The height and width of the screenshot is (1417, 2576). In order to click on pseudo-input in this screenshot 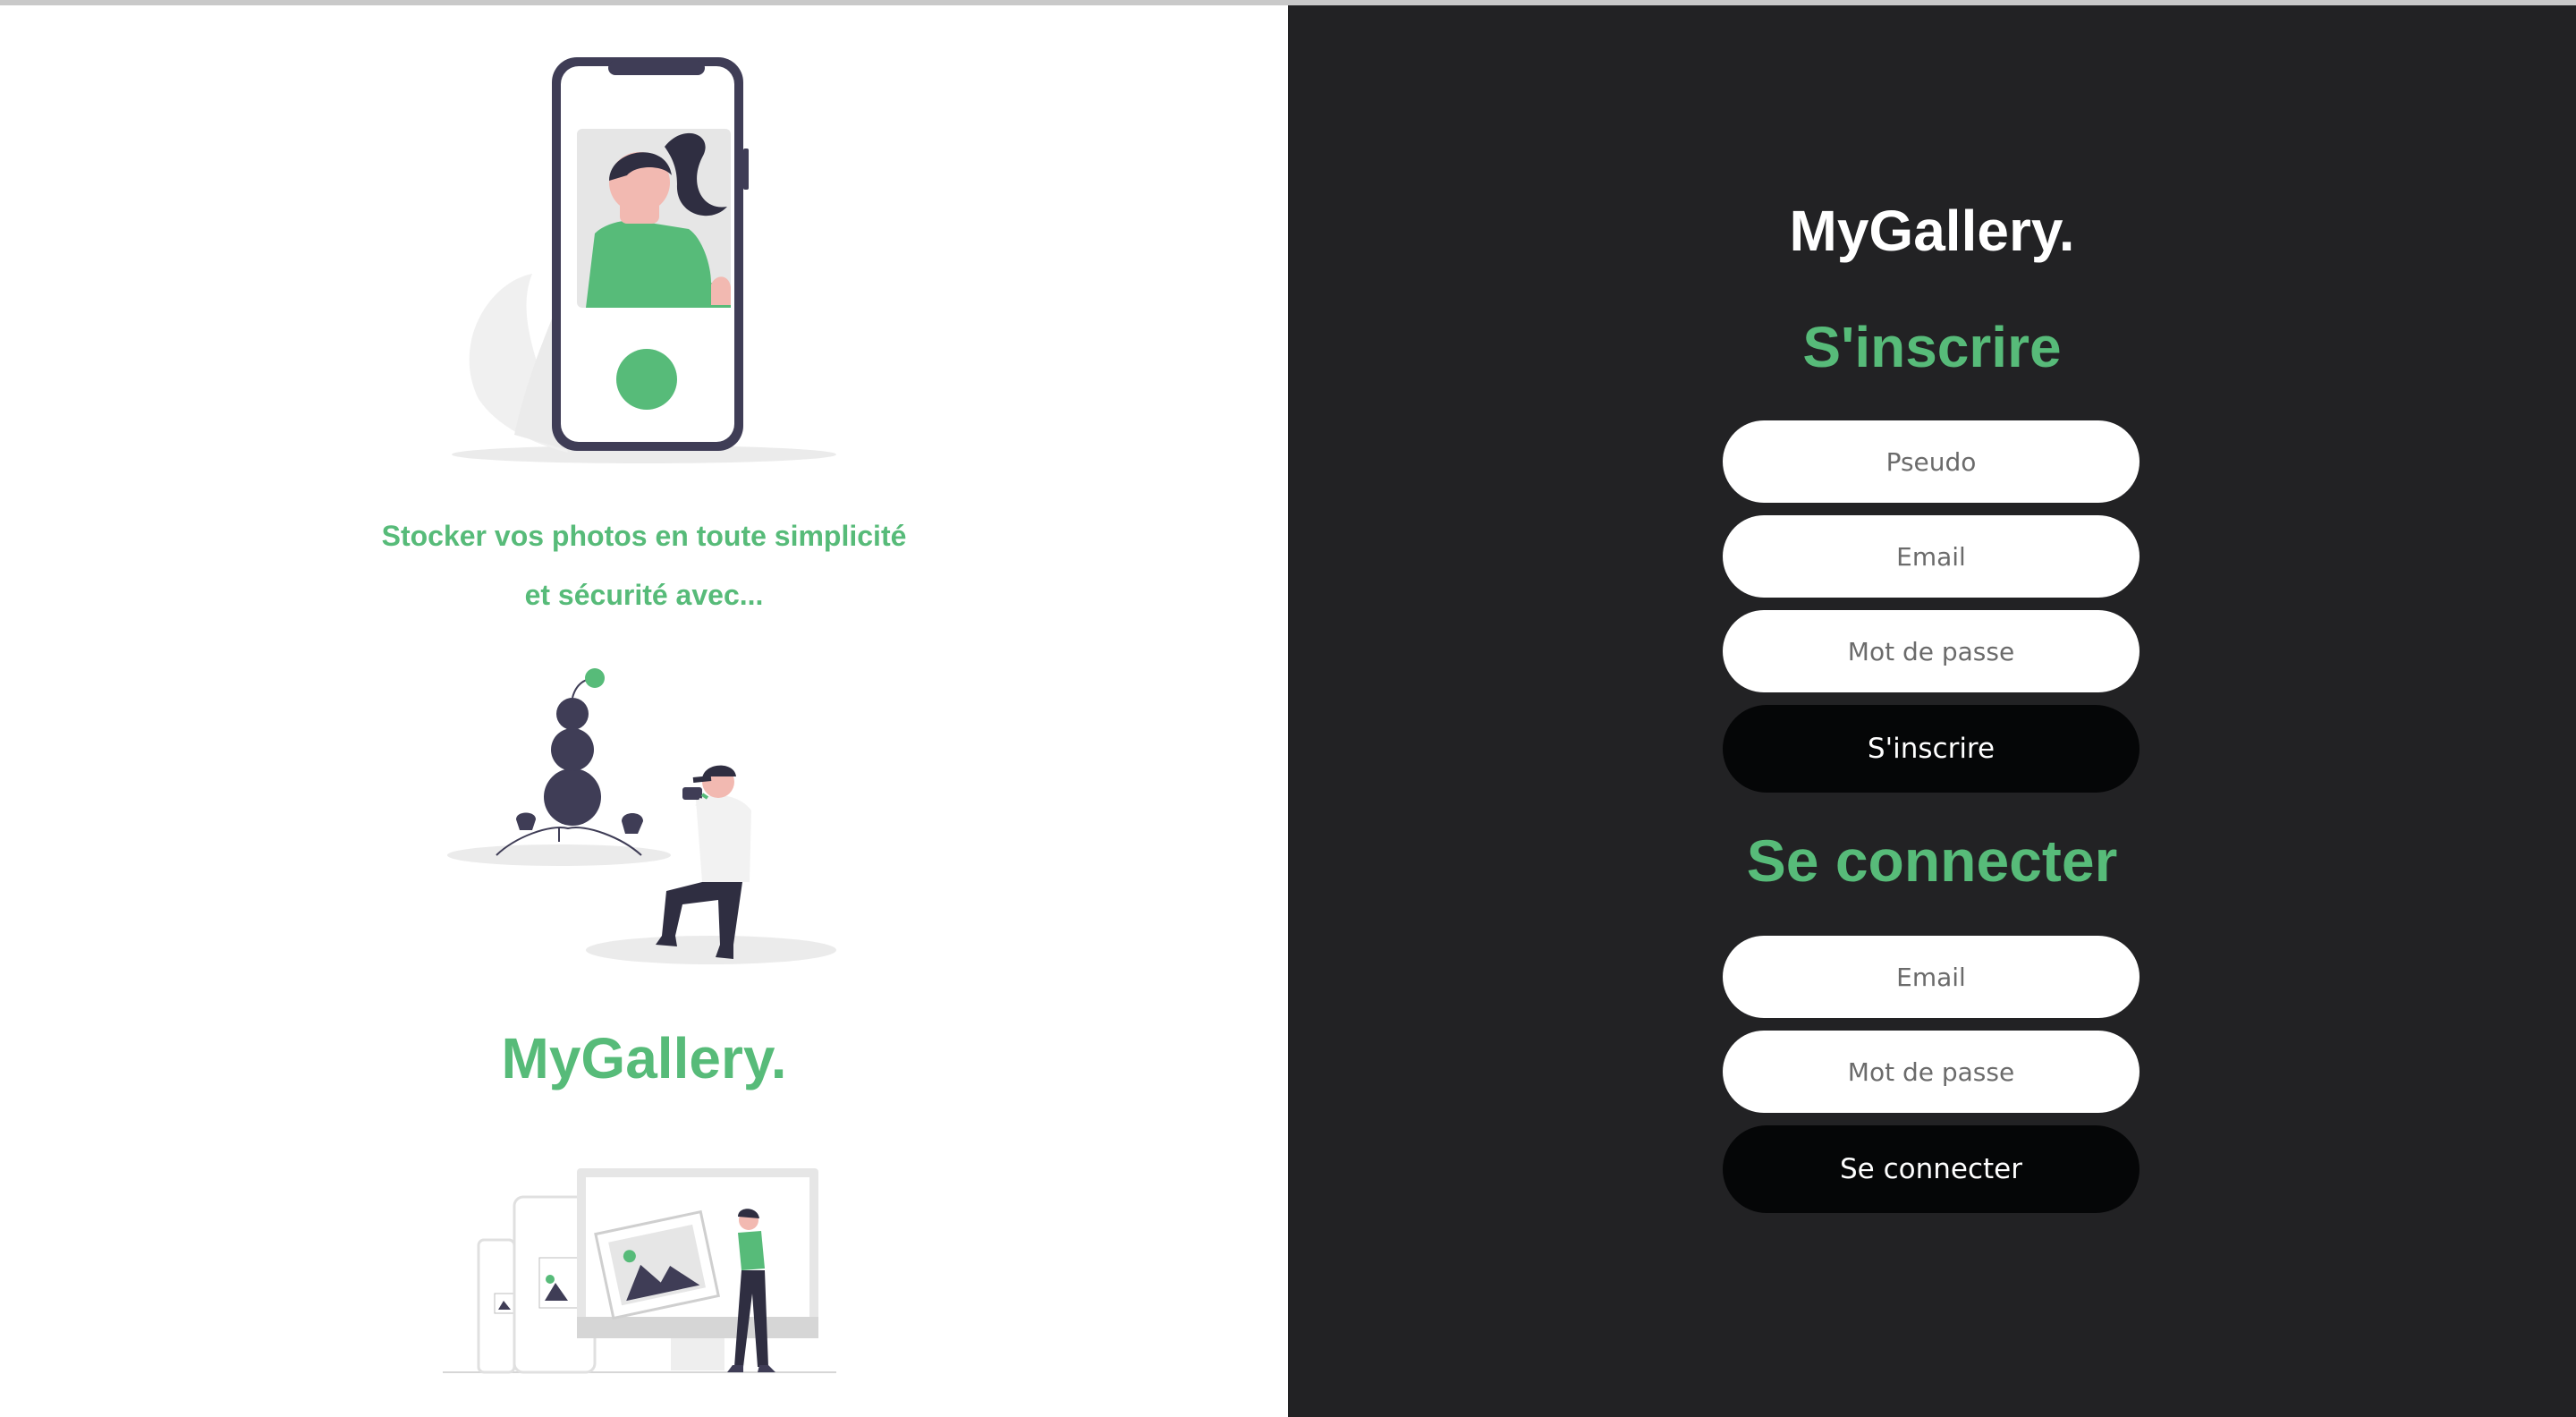, I will do `click(1931, 461)`.